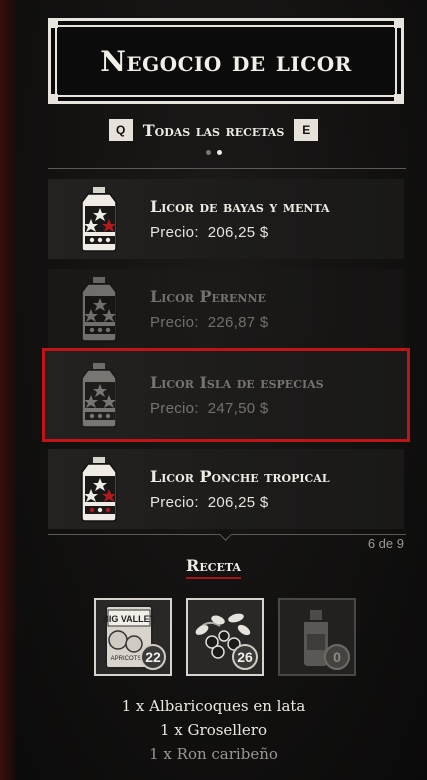  What do you see at coordinates (240, 206) in the screenshot?
I see `recipe-name: Licor de bayas y menta` at bounding box center [240, 206].